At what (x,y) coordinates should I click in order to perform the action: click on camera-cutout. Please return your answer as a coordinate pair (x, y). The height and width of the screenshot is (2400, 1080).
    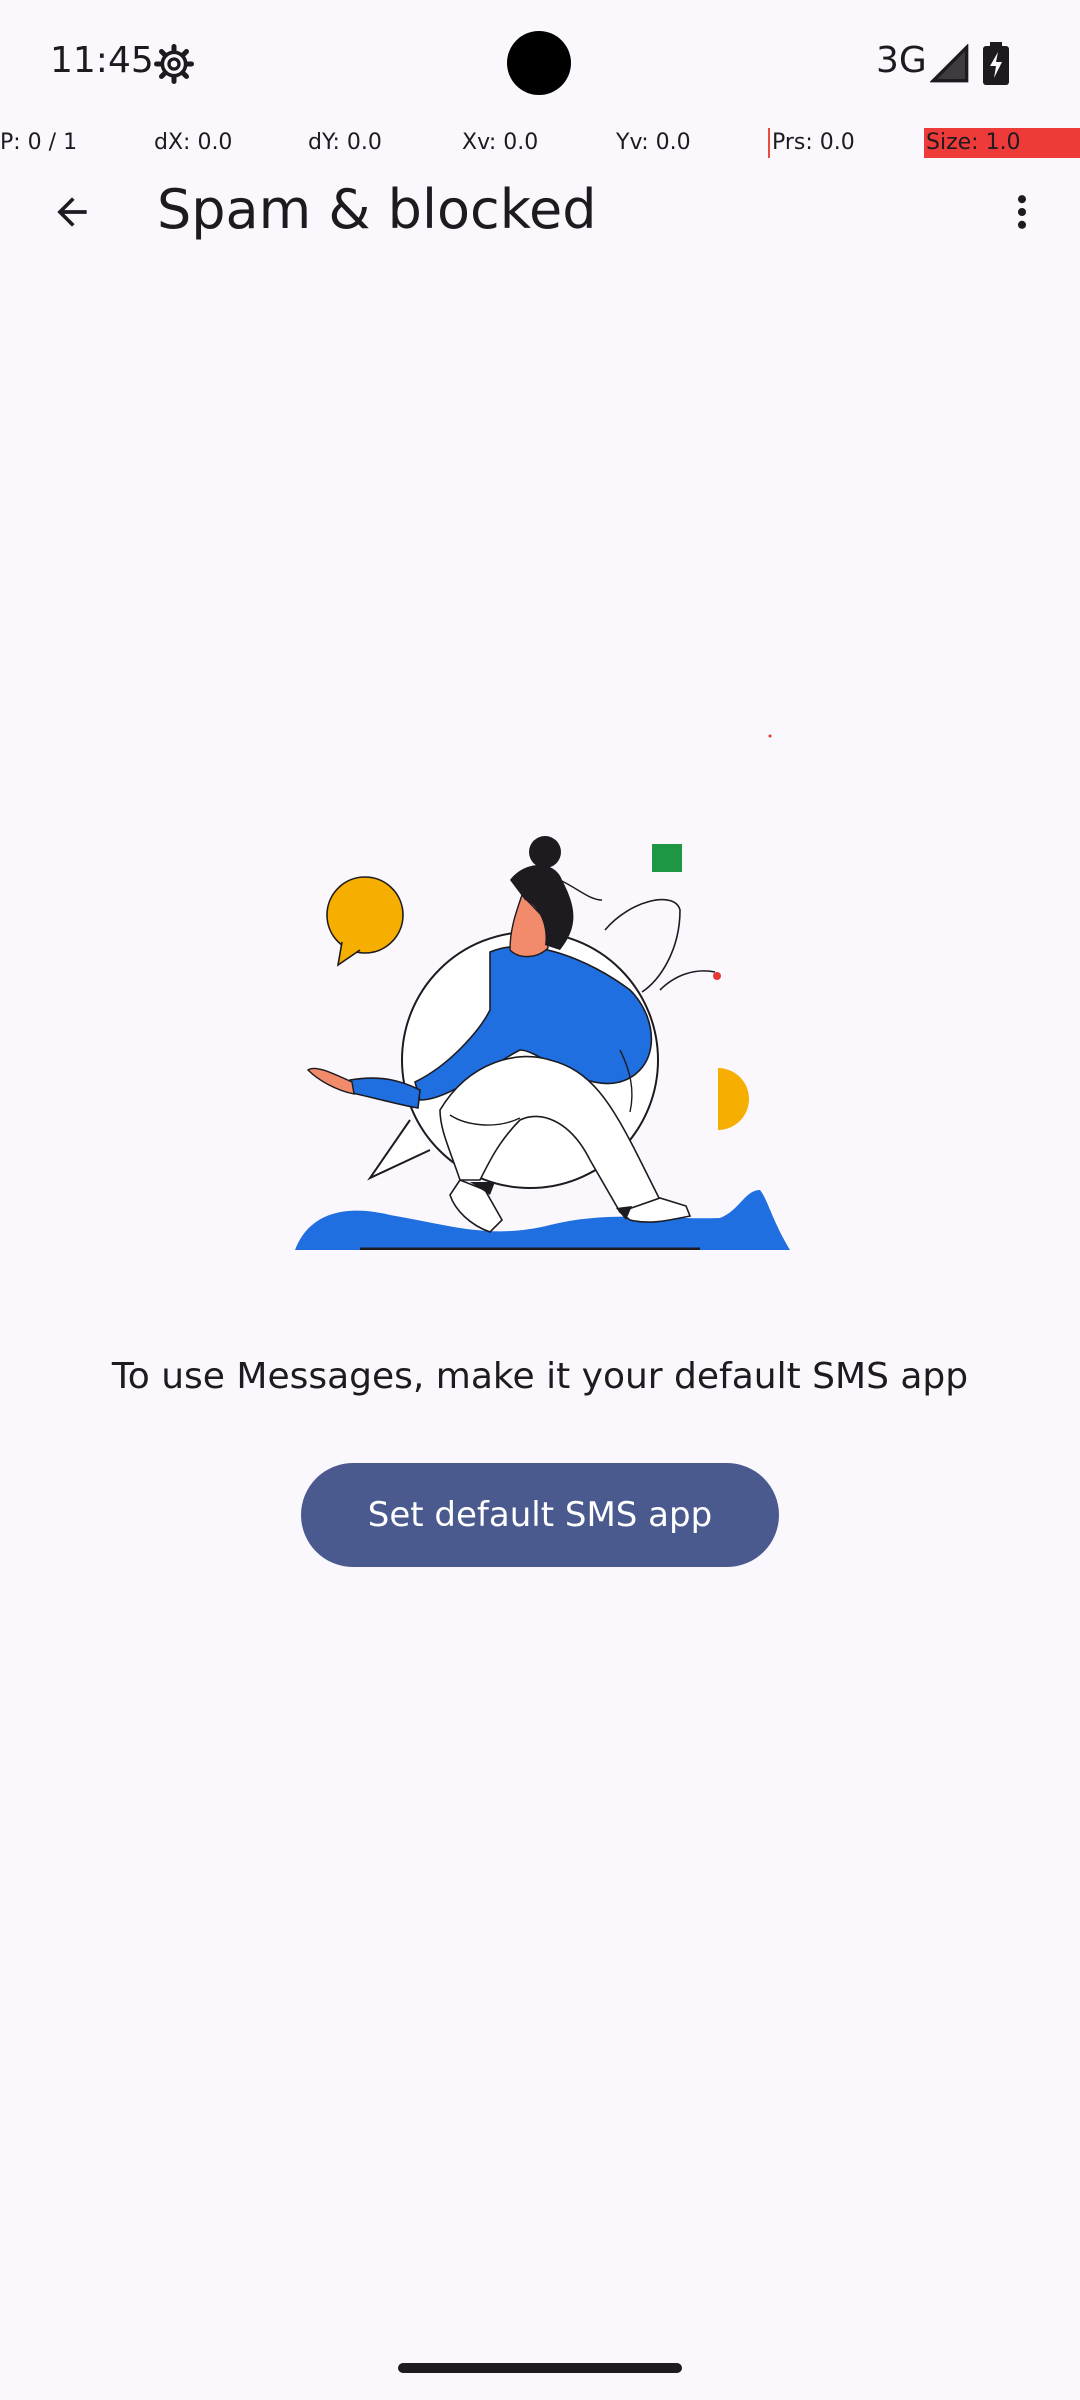
    Looking at the image, I should click on (539, 63).